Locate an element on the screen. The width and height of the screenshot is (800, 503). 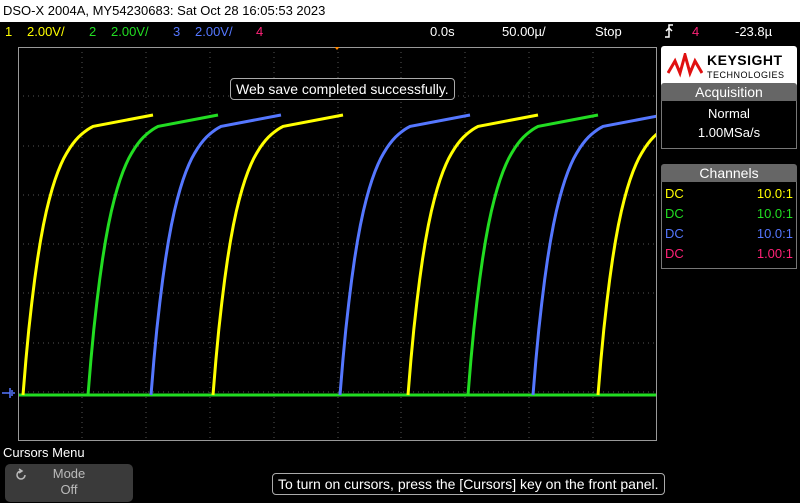
keysight-wave-icon is located at coordinates (685, 65).